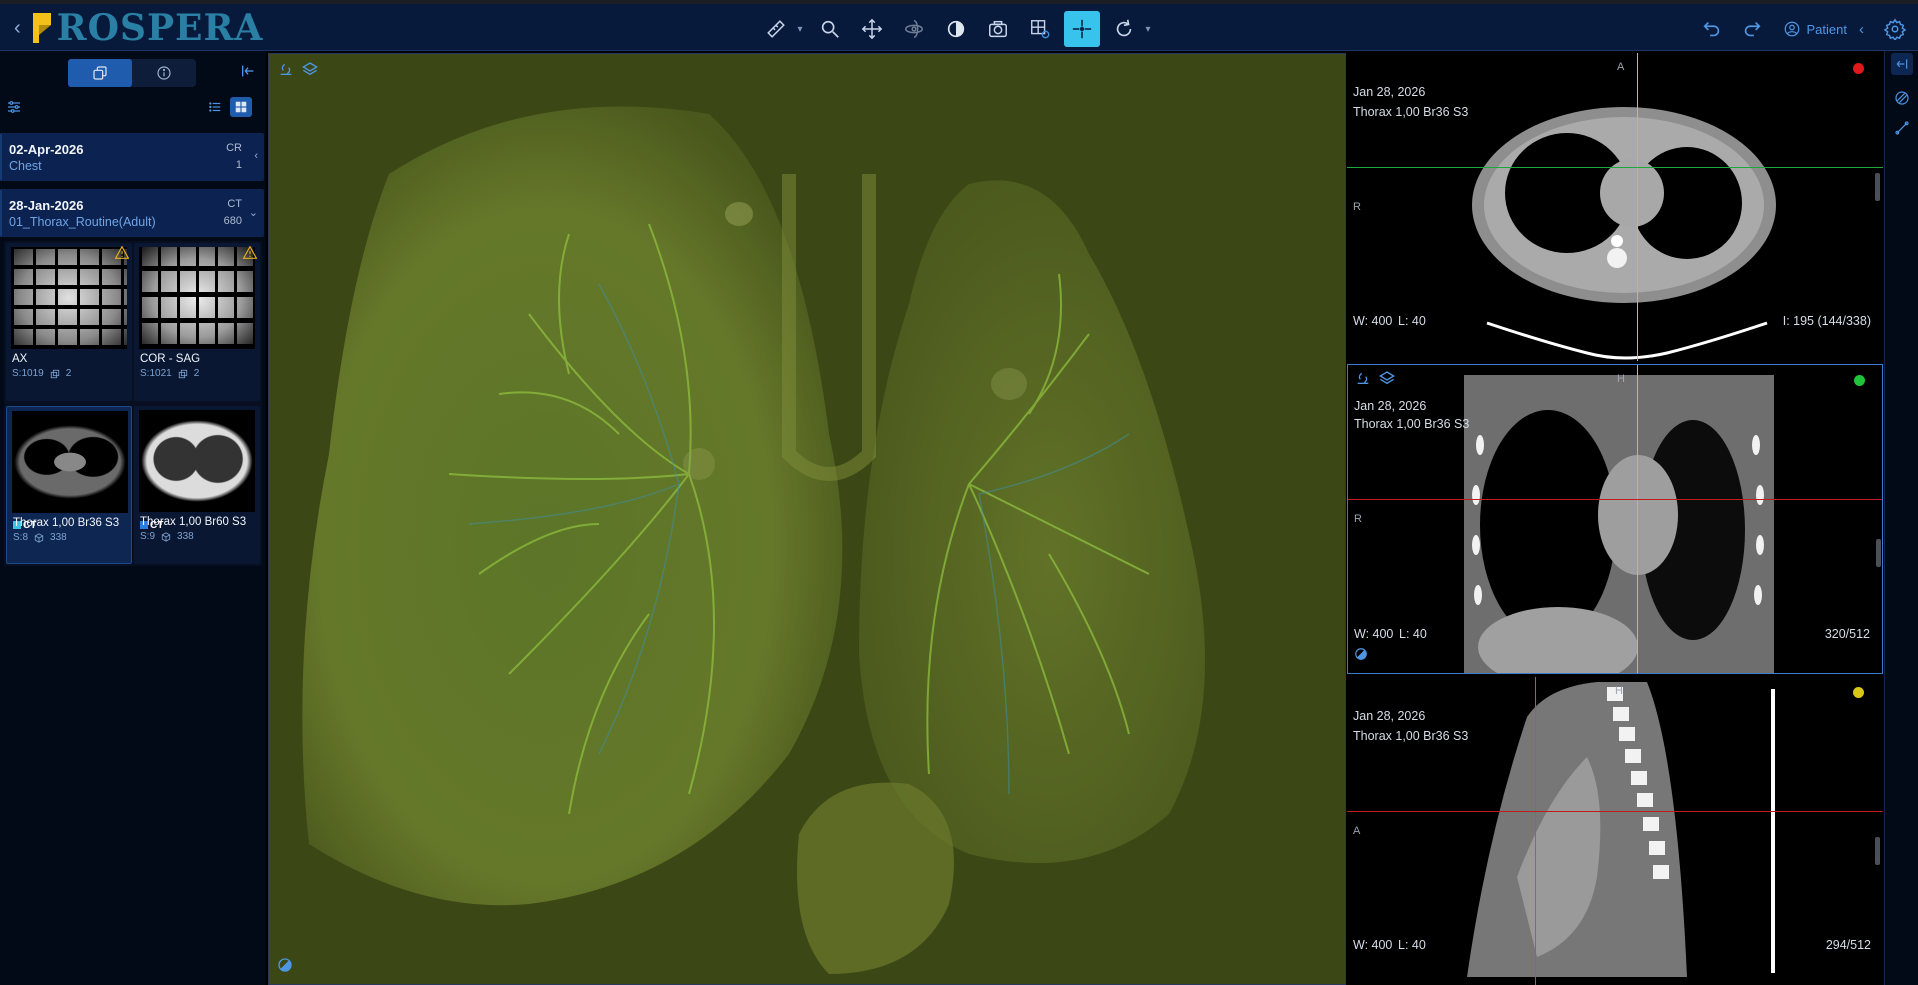 This screenshot has height=985, width=1918. I want to click on list-view-icon, so click(215, 107).